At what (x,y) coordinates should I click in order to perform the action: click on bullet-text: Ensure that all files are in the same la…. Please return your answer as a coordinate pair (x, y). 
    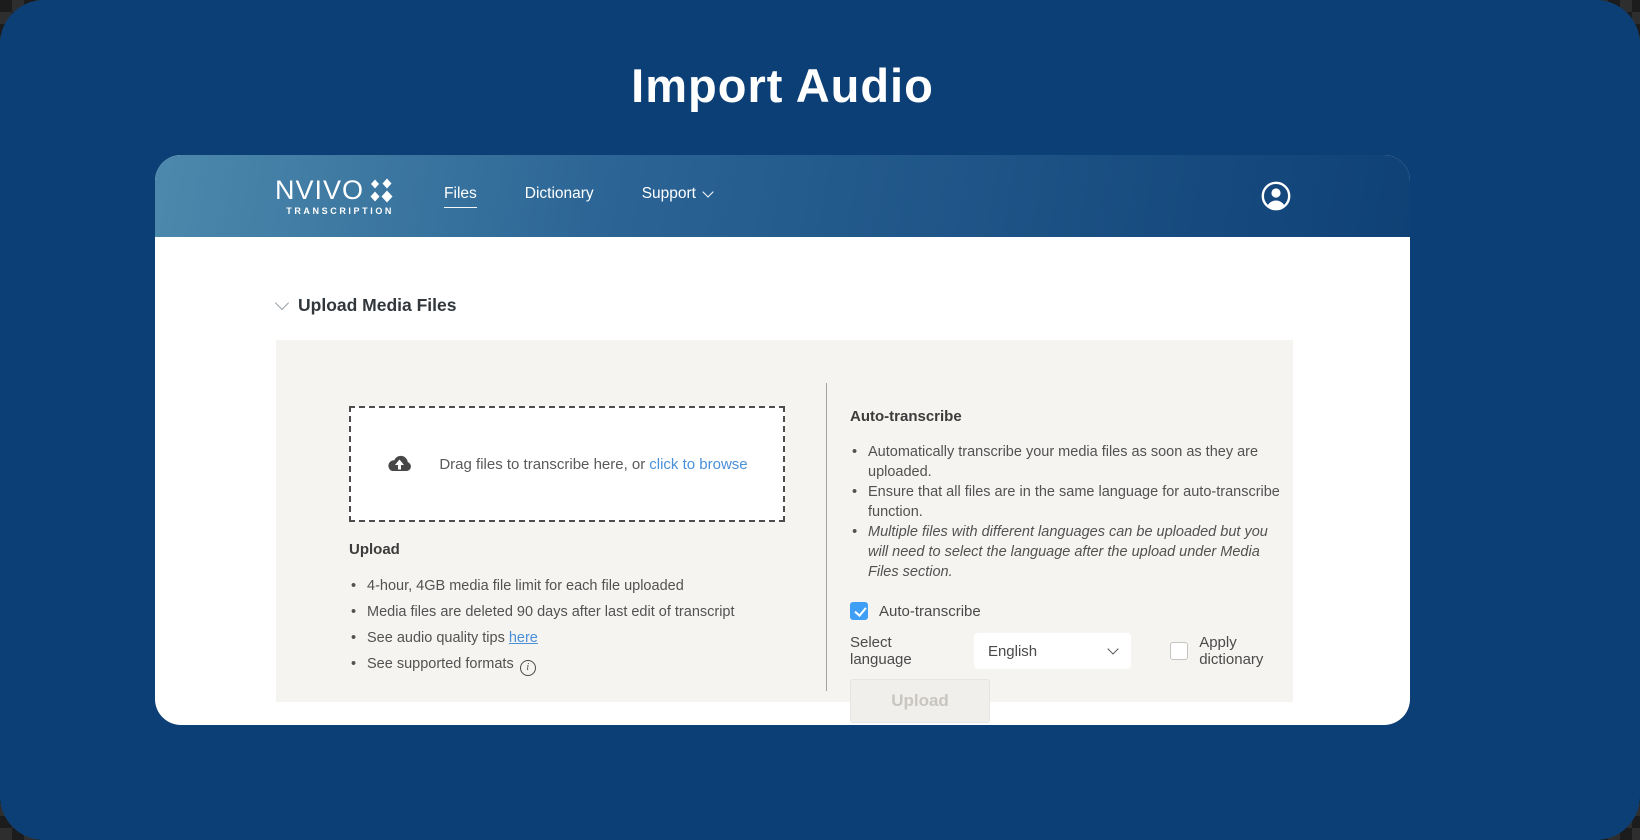
    Looking at the image, I should click on (1074, 502).